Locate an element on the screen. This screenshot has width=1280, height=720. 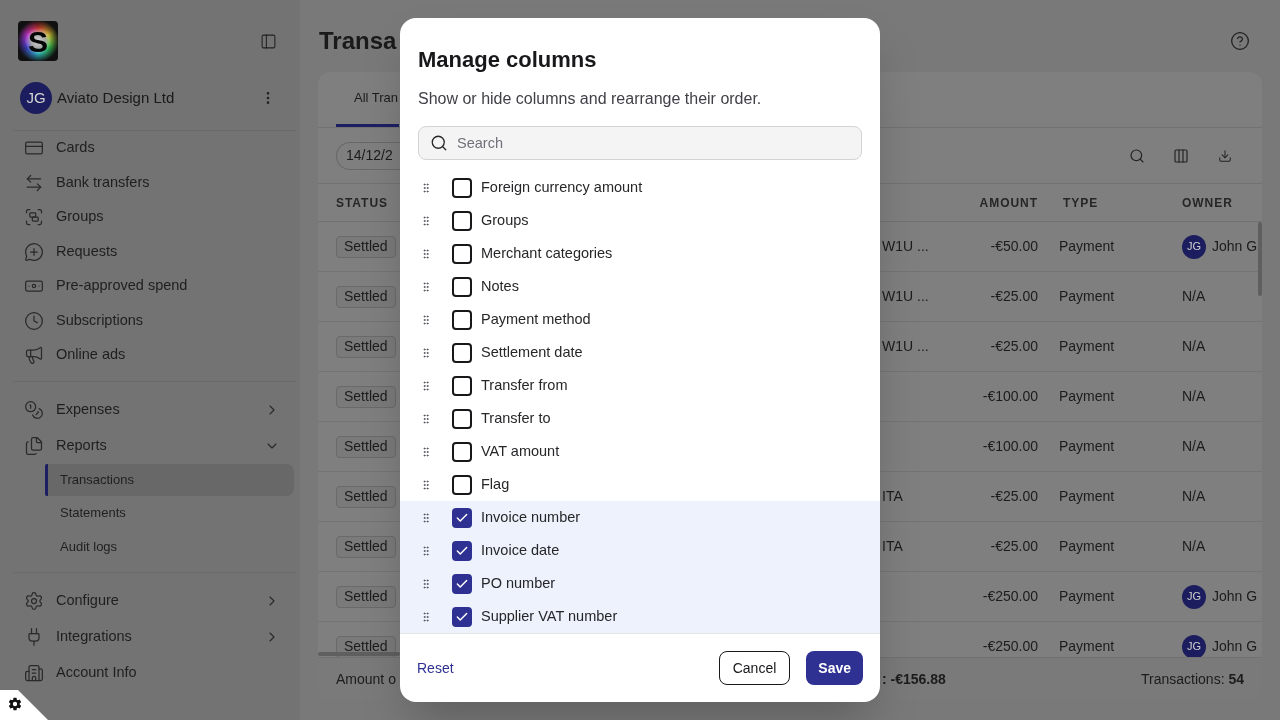
dialog-title: Manage columns is located at coordinates (508, 60).